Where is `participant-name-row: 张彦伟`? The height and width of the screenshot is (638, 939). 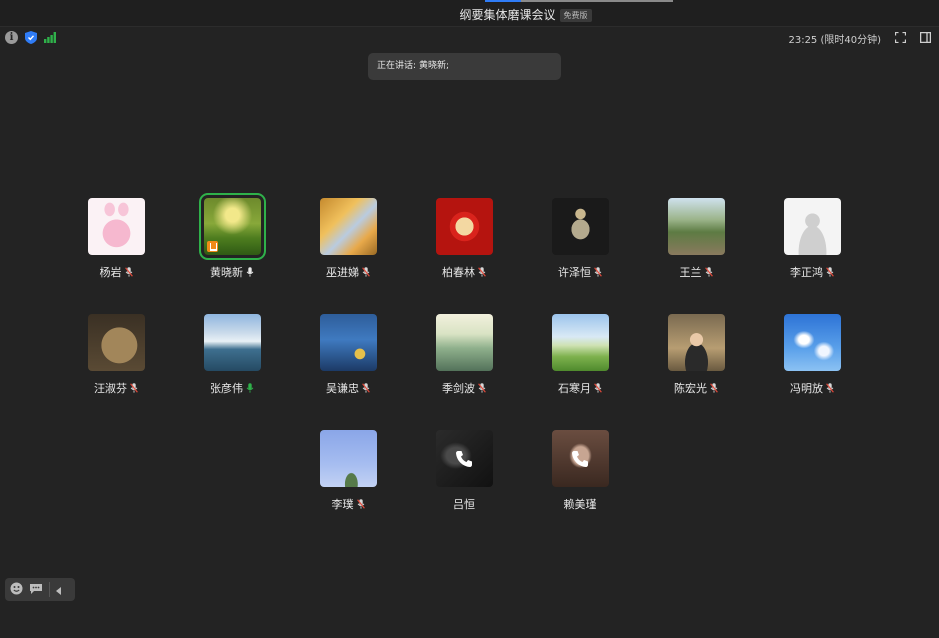
participant-name-row: 张彦伟 is located at coordinates (232, 388).